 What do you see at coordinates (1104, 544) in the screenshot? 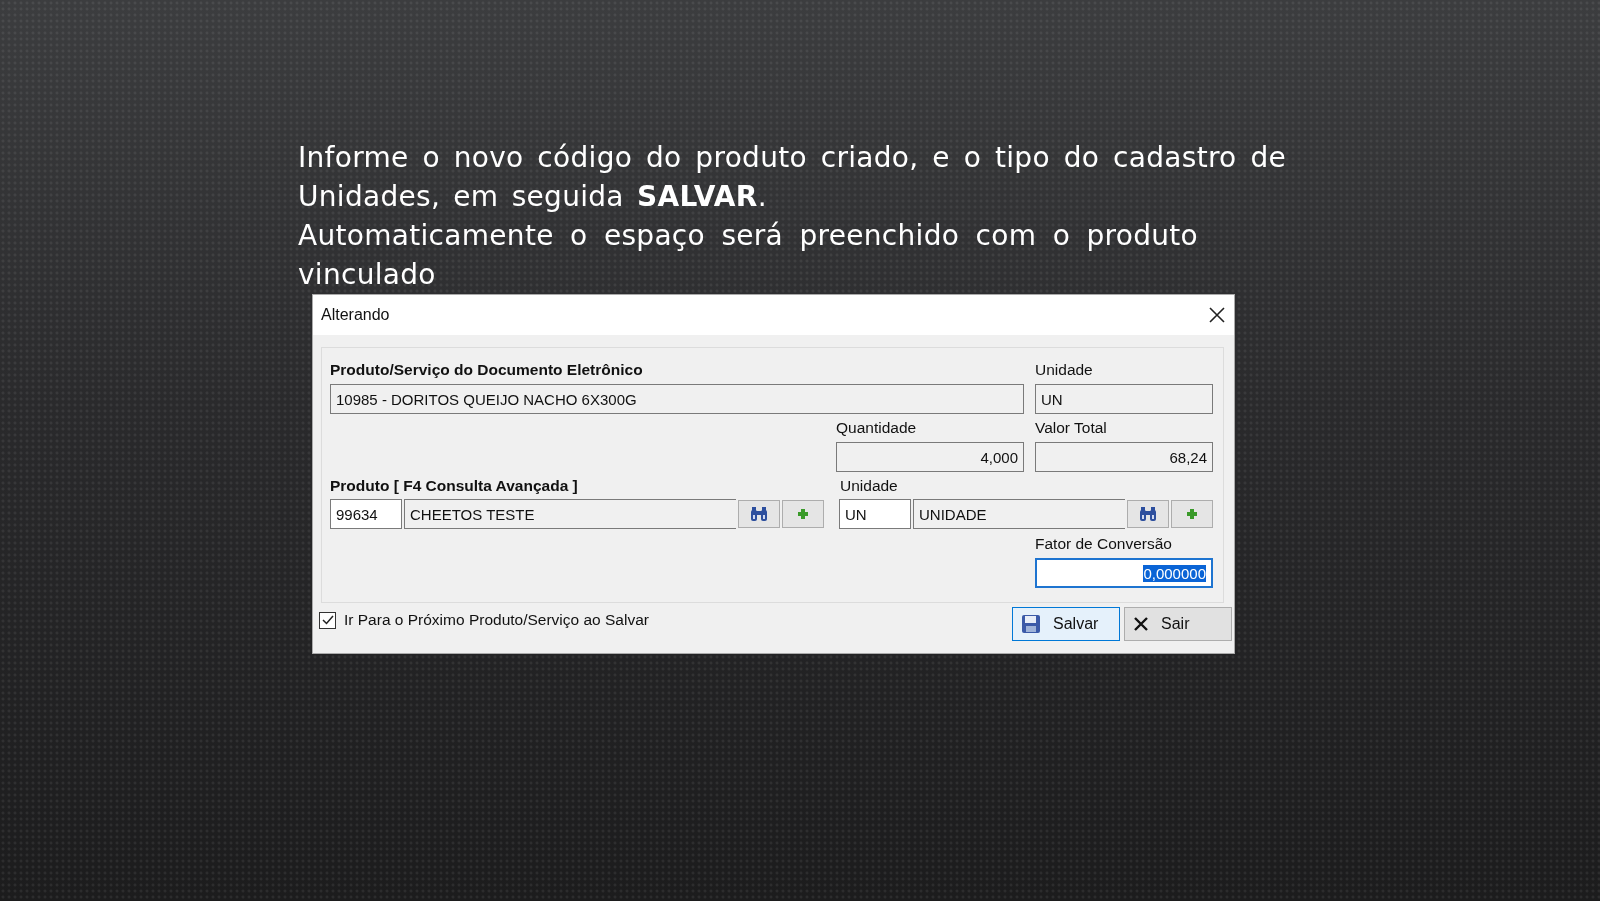
I see `field-label: Fator de Conversão` at bounding box center [1104, 544].